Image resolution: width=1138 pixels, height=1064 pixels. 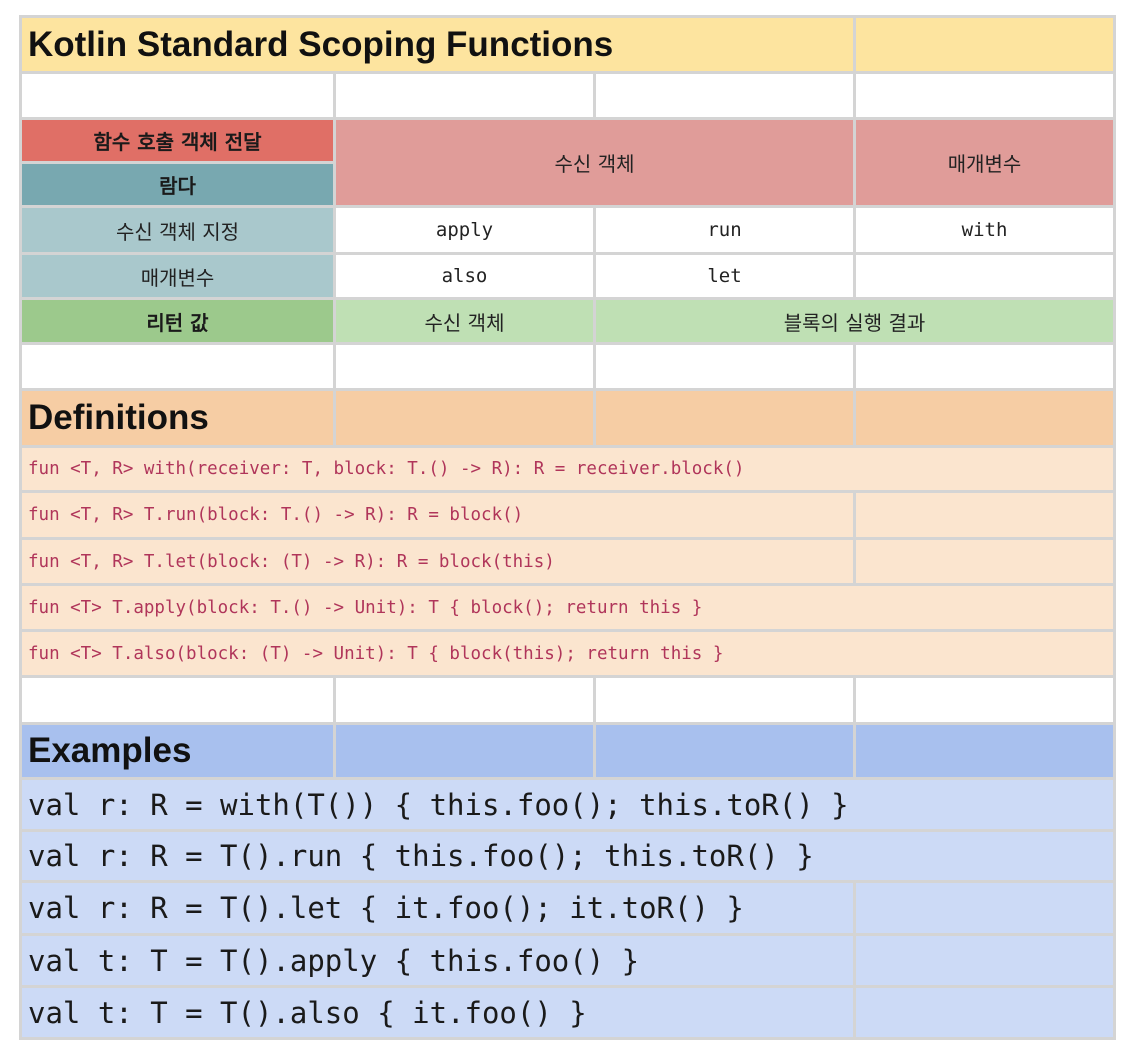 What do you see at coordinates (177, 321) in the screenshot?
I see `return-label: 리턴 값` at bounding box center [177, 321].